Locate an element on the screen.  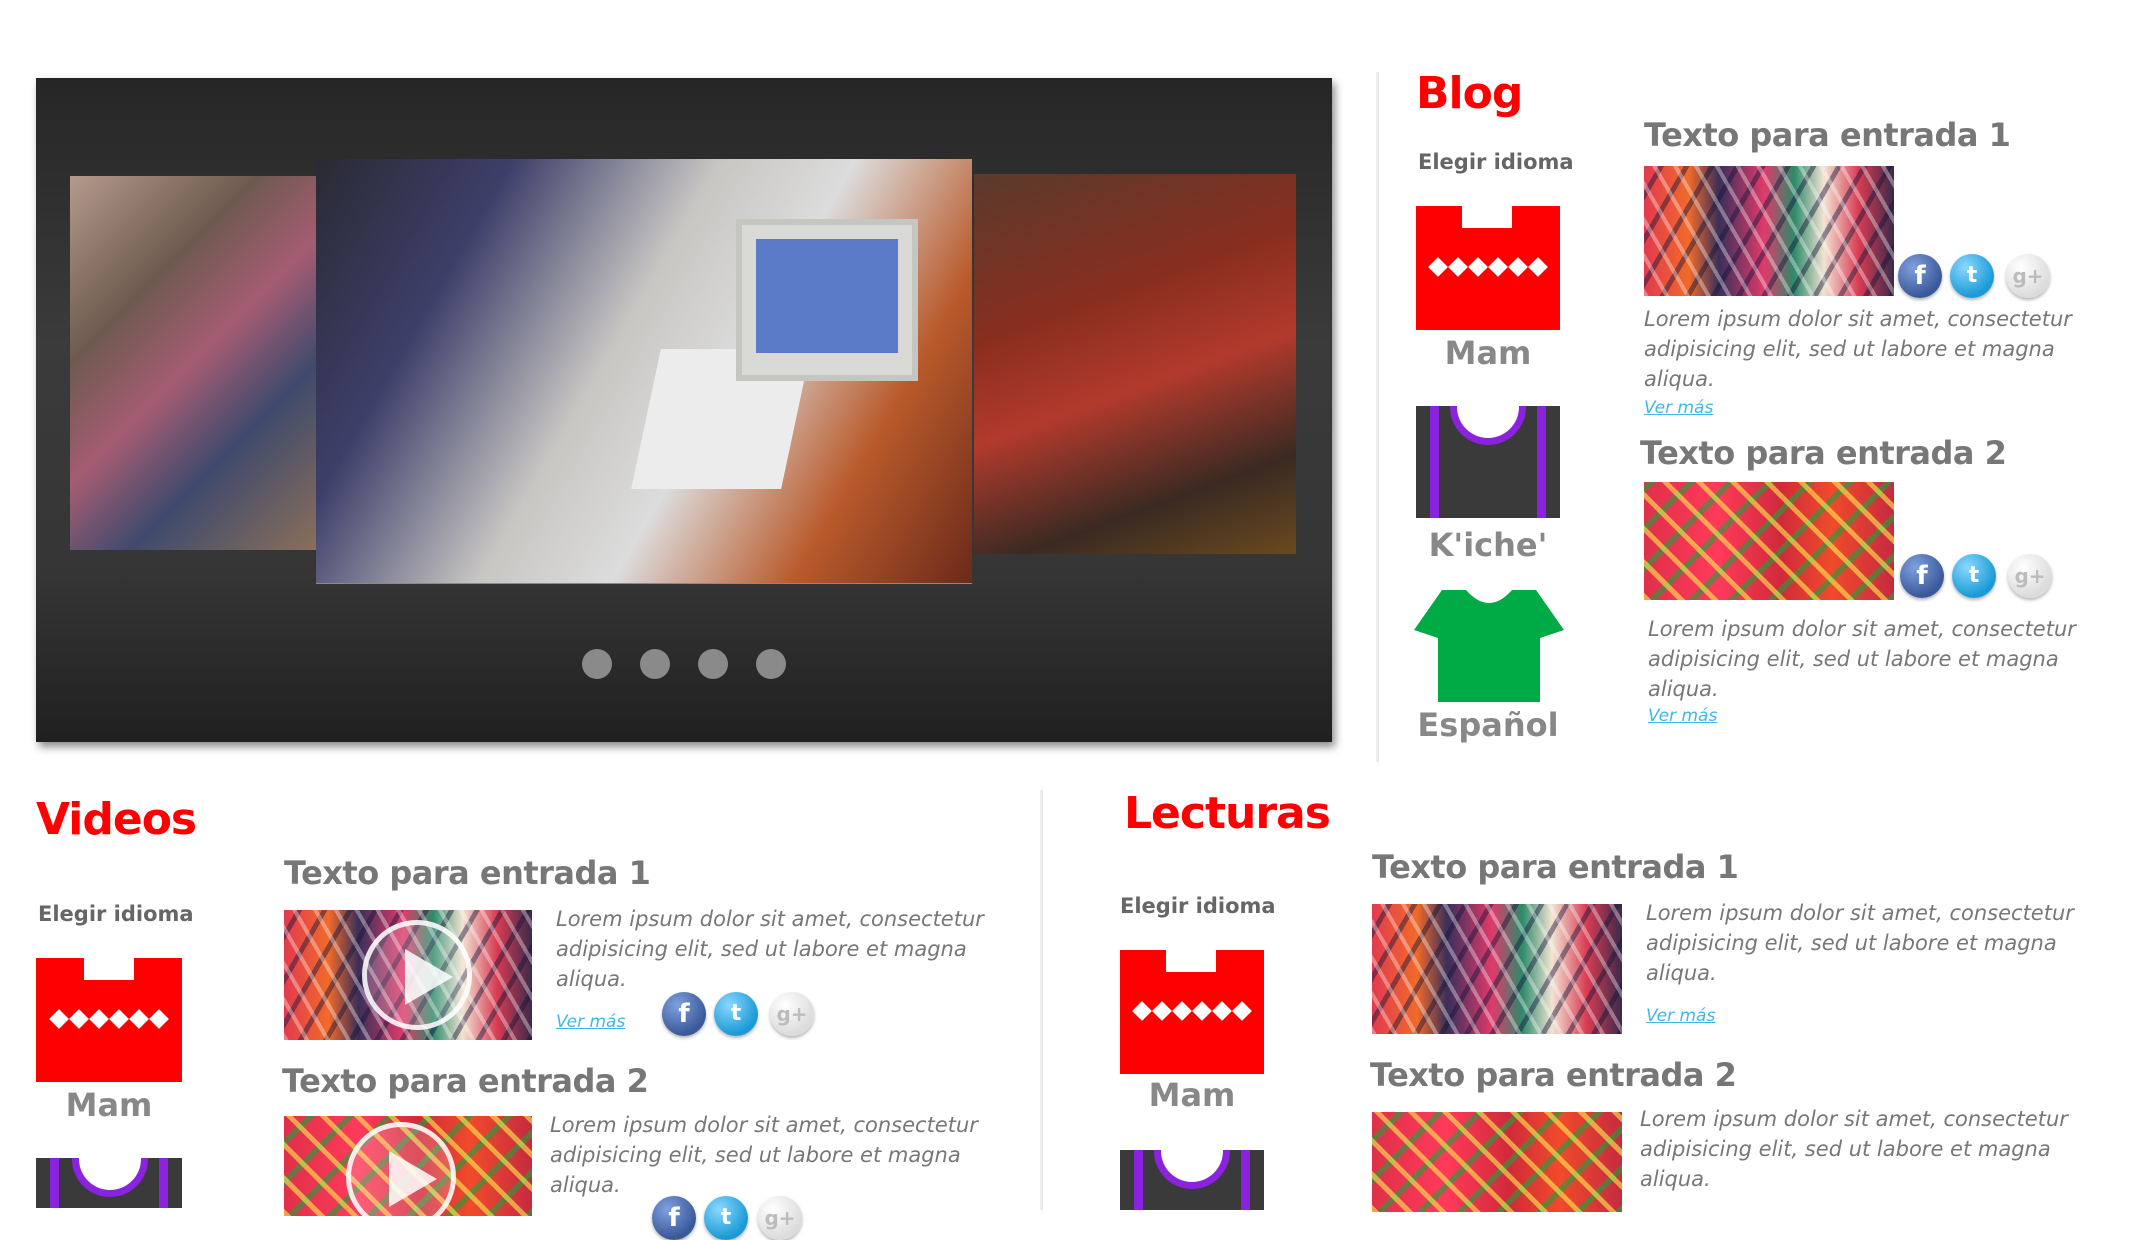
video-entry-2-title: Texto para entrada 2 is located at coordinates (465, 1081).